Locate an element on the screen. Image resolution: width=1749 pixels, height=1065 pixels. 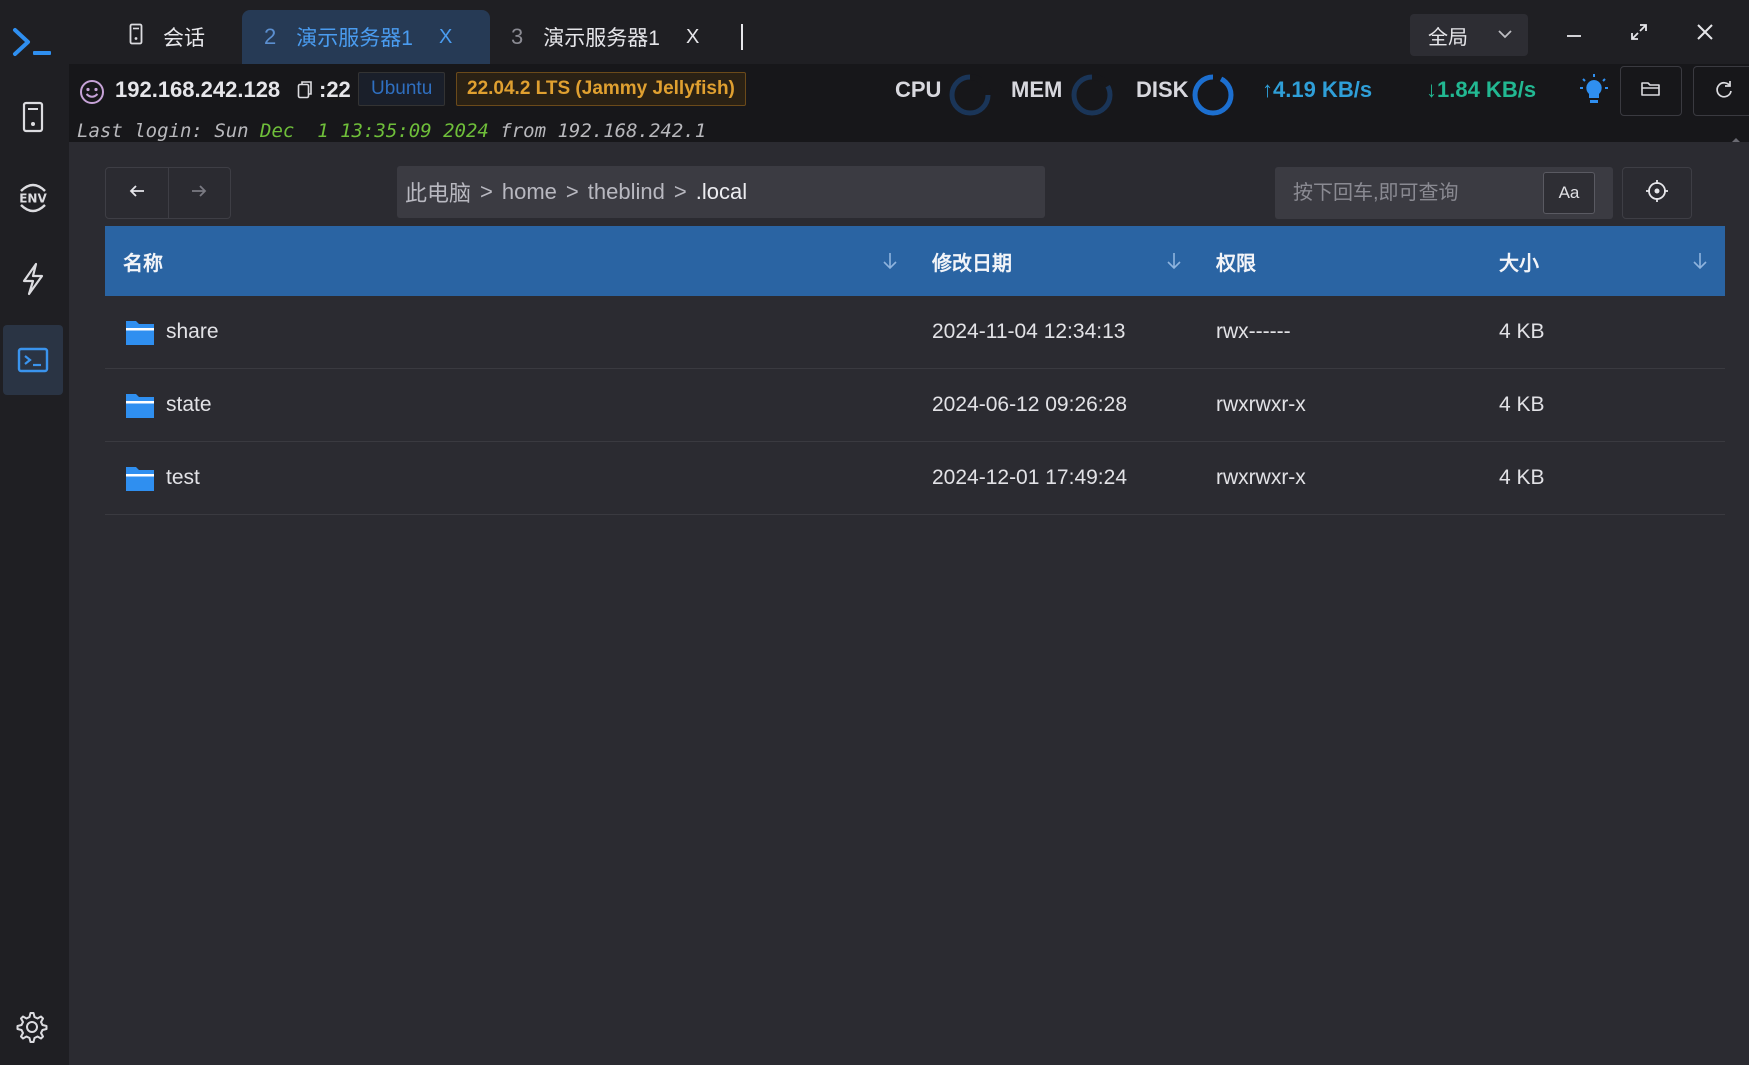
table-row: state 2024-06-12 09:26:28 rwxrwxr-x 4 KB is located at coordinates (915, 405).